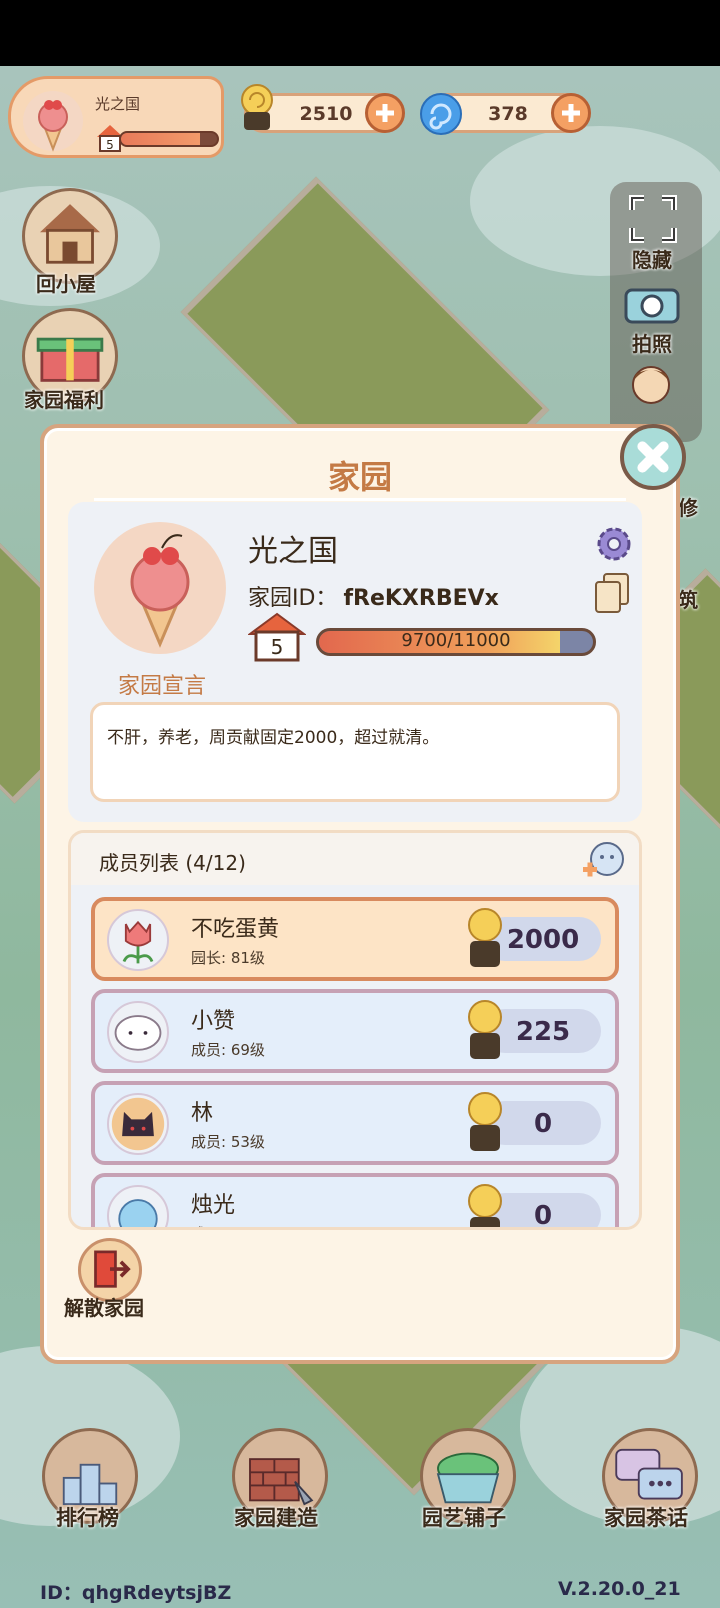 Image resolution: width=720 pixels, height=1608 pixels. I want to click on repair-label: 修, so click(688, 508).